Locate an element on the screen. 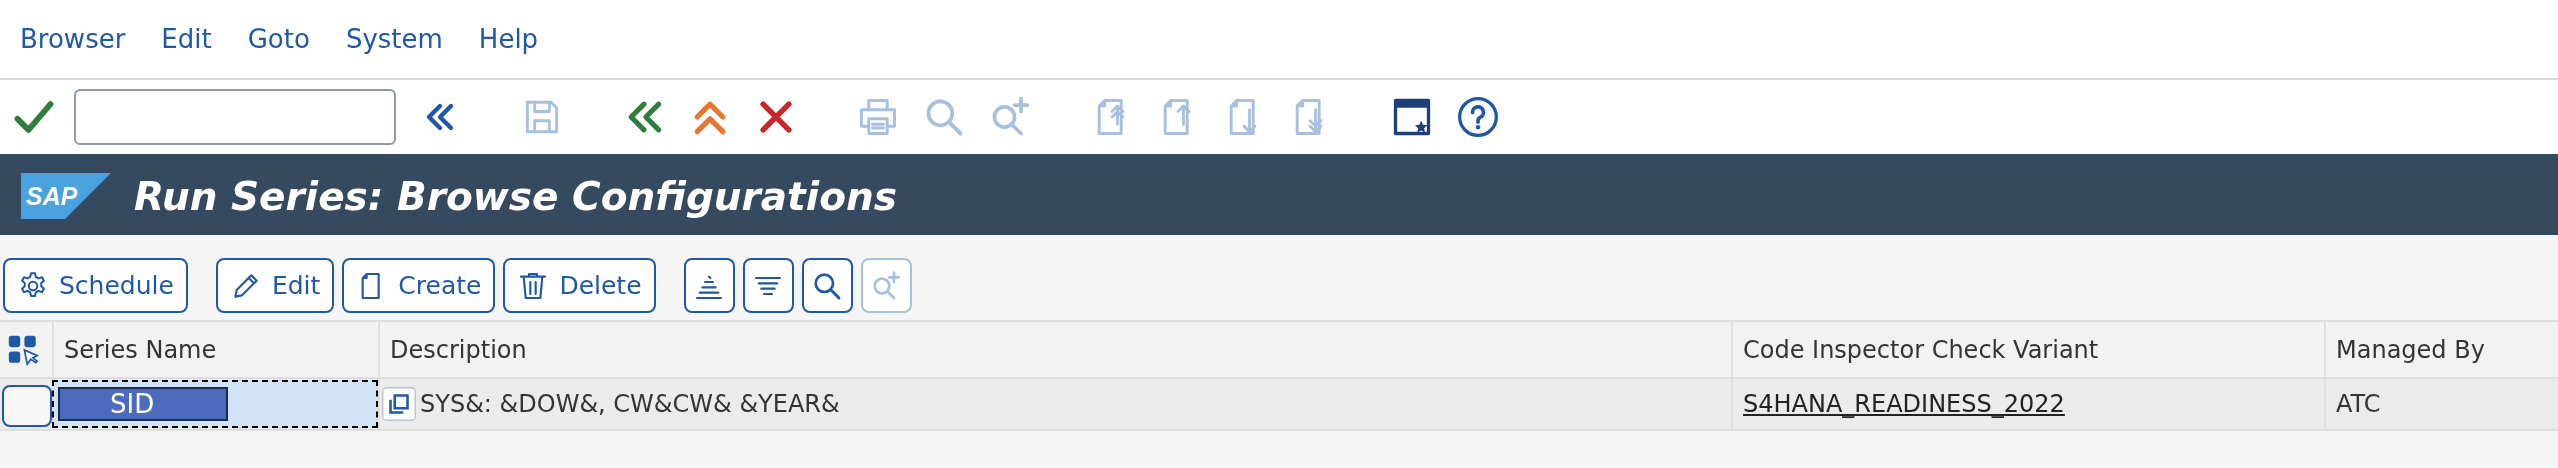  row-selector is located at coordinates (27, 406).